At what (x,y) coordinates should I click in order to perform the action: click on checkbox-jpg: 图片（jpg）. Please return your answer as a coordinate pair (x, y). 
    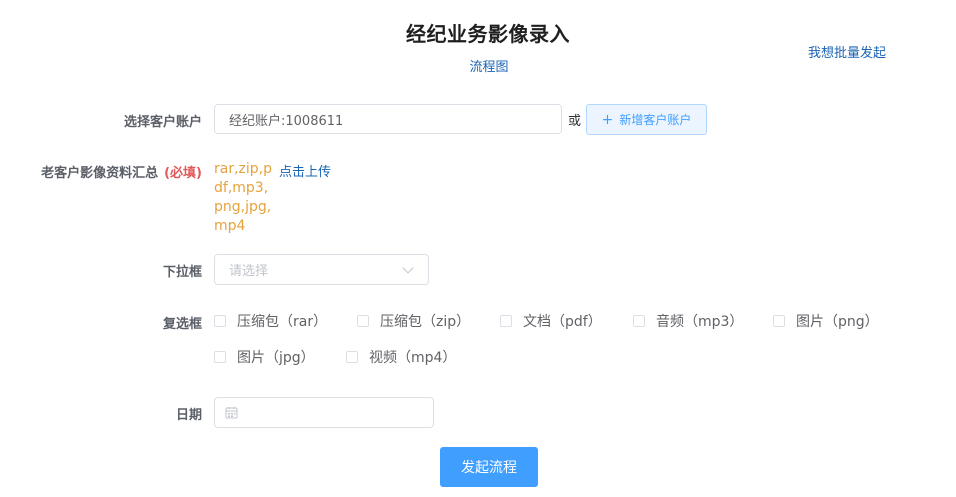
    Looking at the image, I should click on (264, 357).